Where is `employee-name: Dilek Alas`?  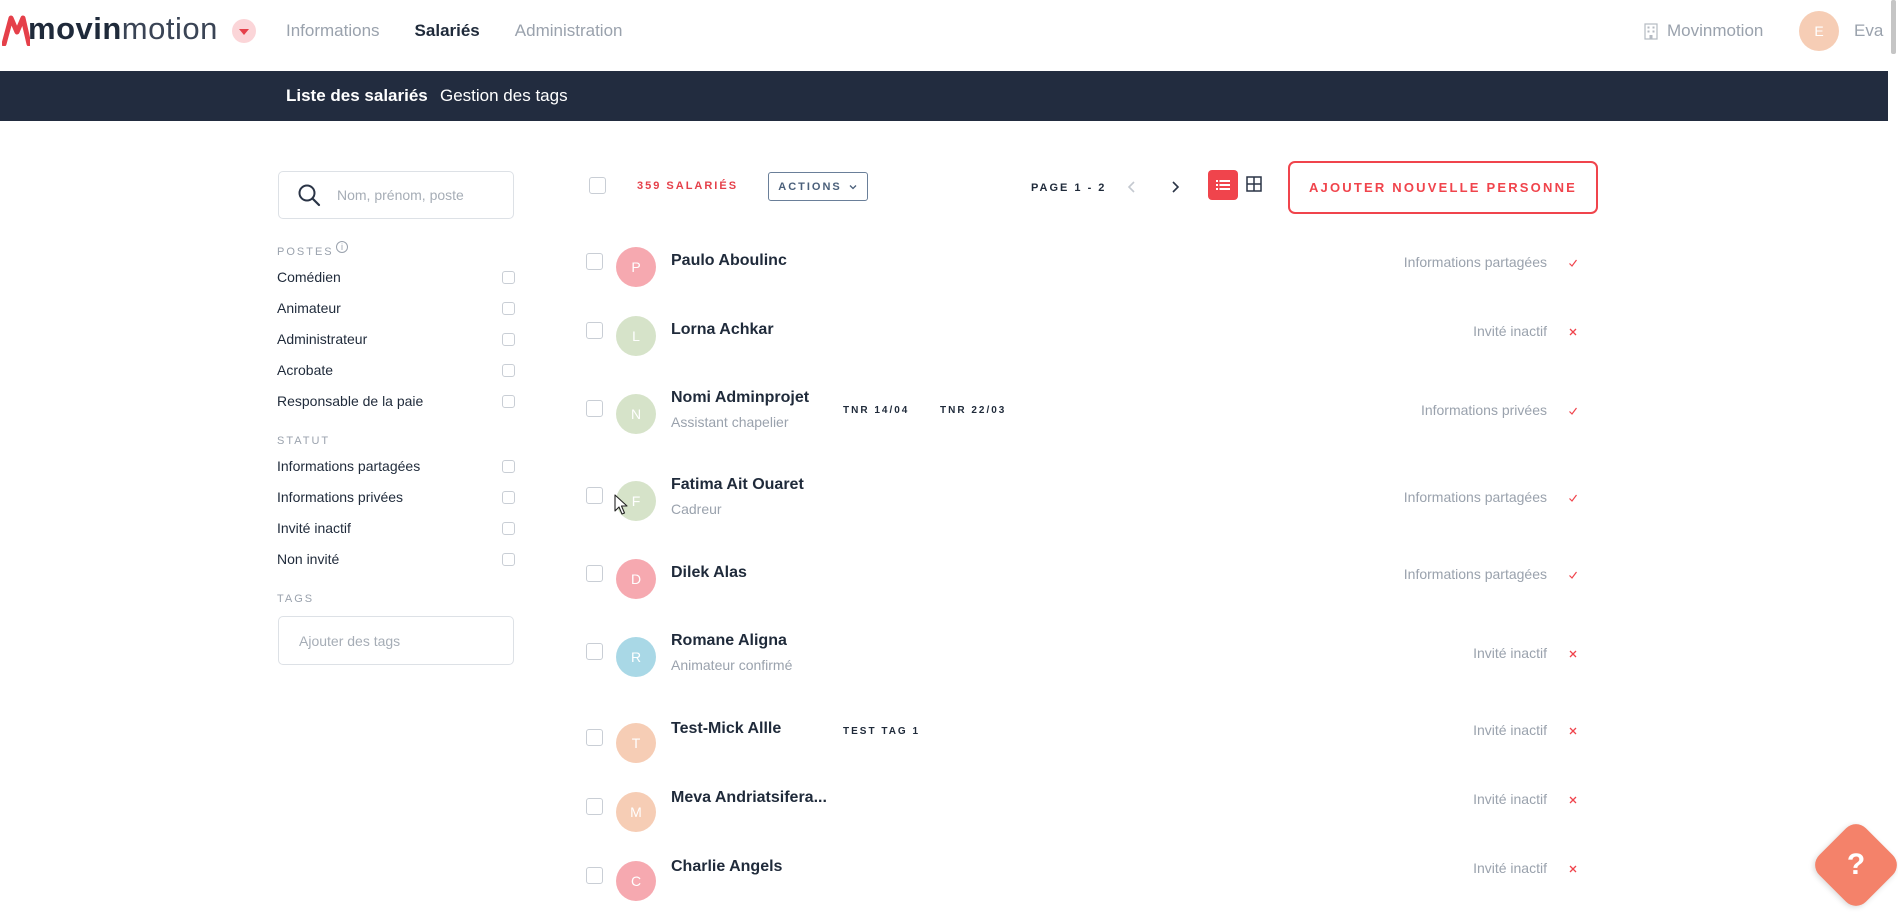
employee-name: Dilek Alas is located at coordinates (709, 573).